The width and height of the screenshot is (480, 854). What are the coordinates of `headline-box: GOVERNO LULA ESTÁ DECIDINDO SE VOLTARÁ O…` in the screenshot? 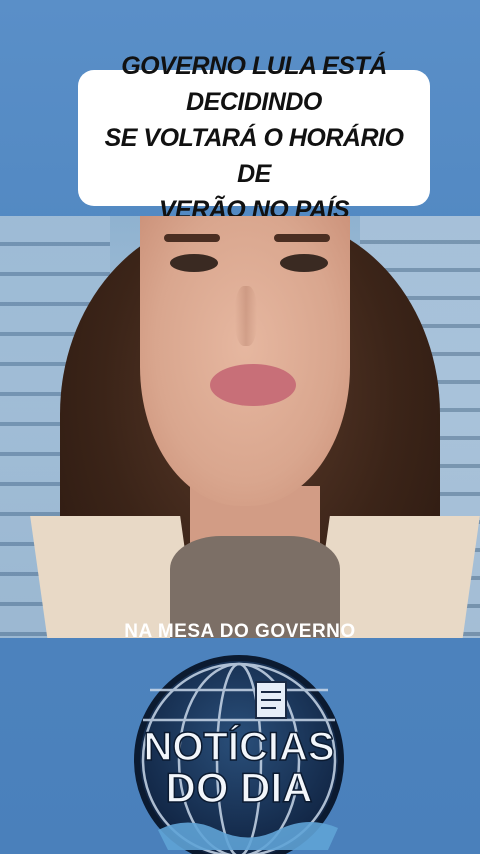 It's located at (254, 138).